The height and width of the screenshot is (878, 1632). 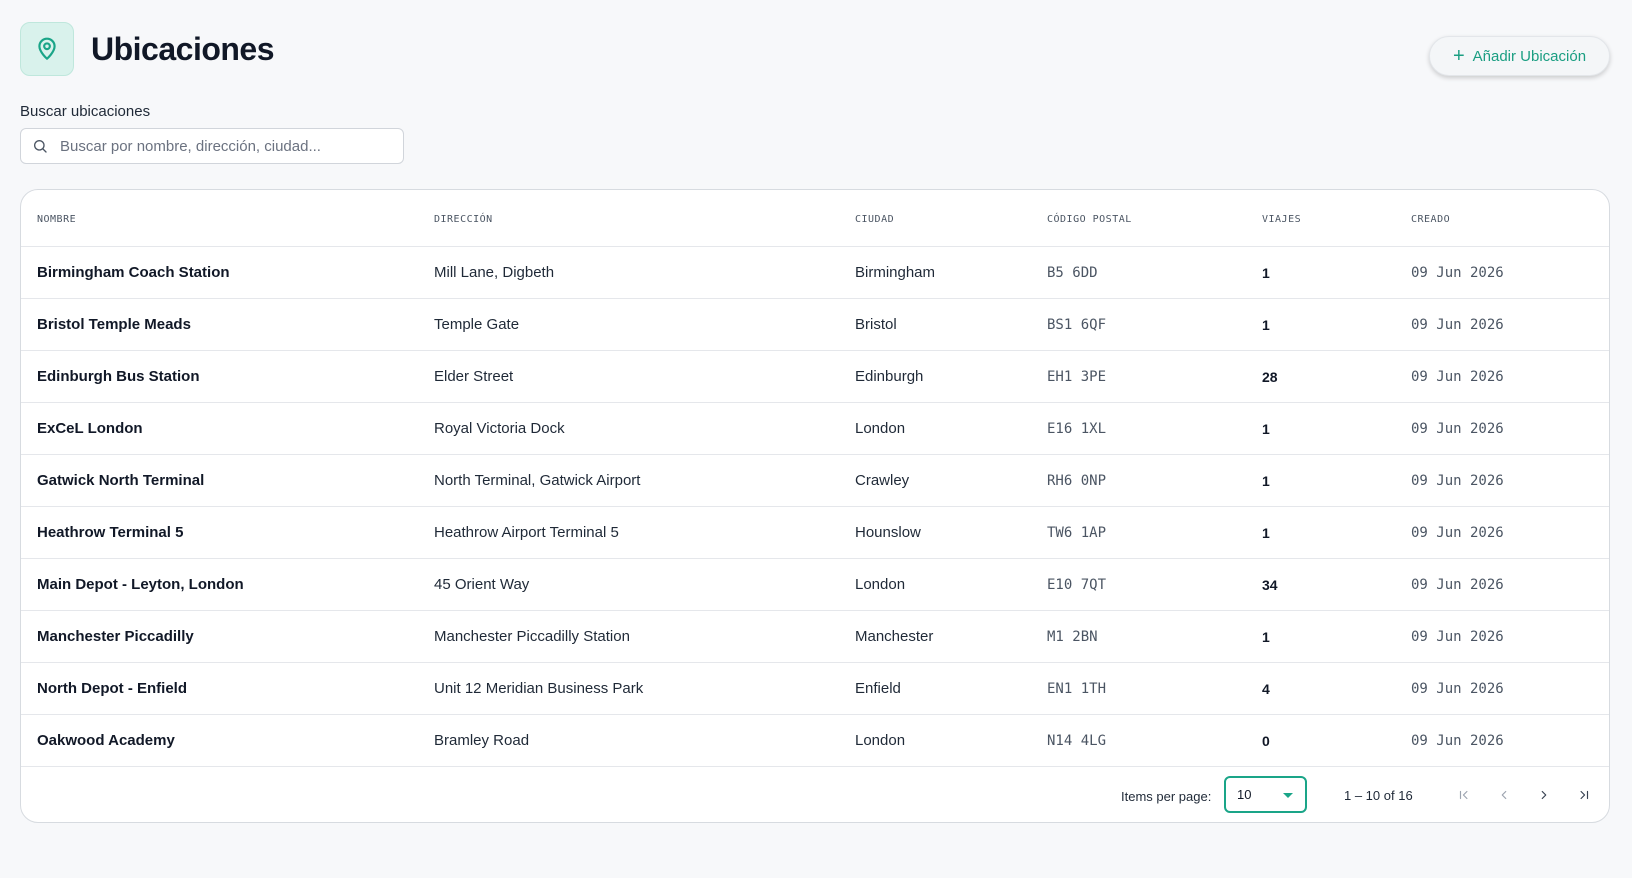 I want to click on cell-postcode: M1 2BN, so click(x=1072, y=637).